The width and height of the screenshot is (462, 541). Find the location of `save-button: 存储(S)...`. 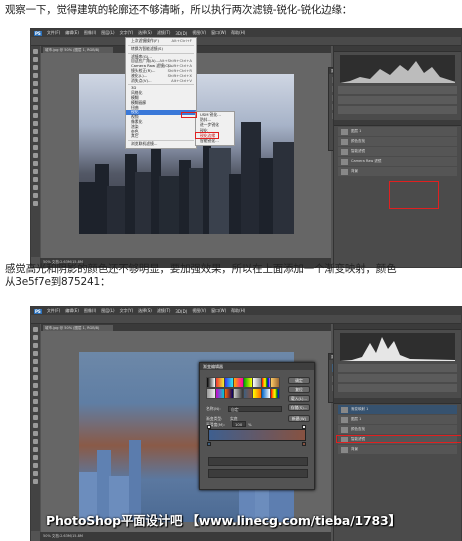

save-button: 存储(S)... is located at coordinates (299, 407).